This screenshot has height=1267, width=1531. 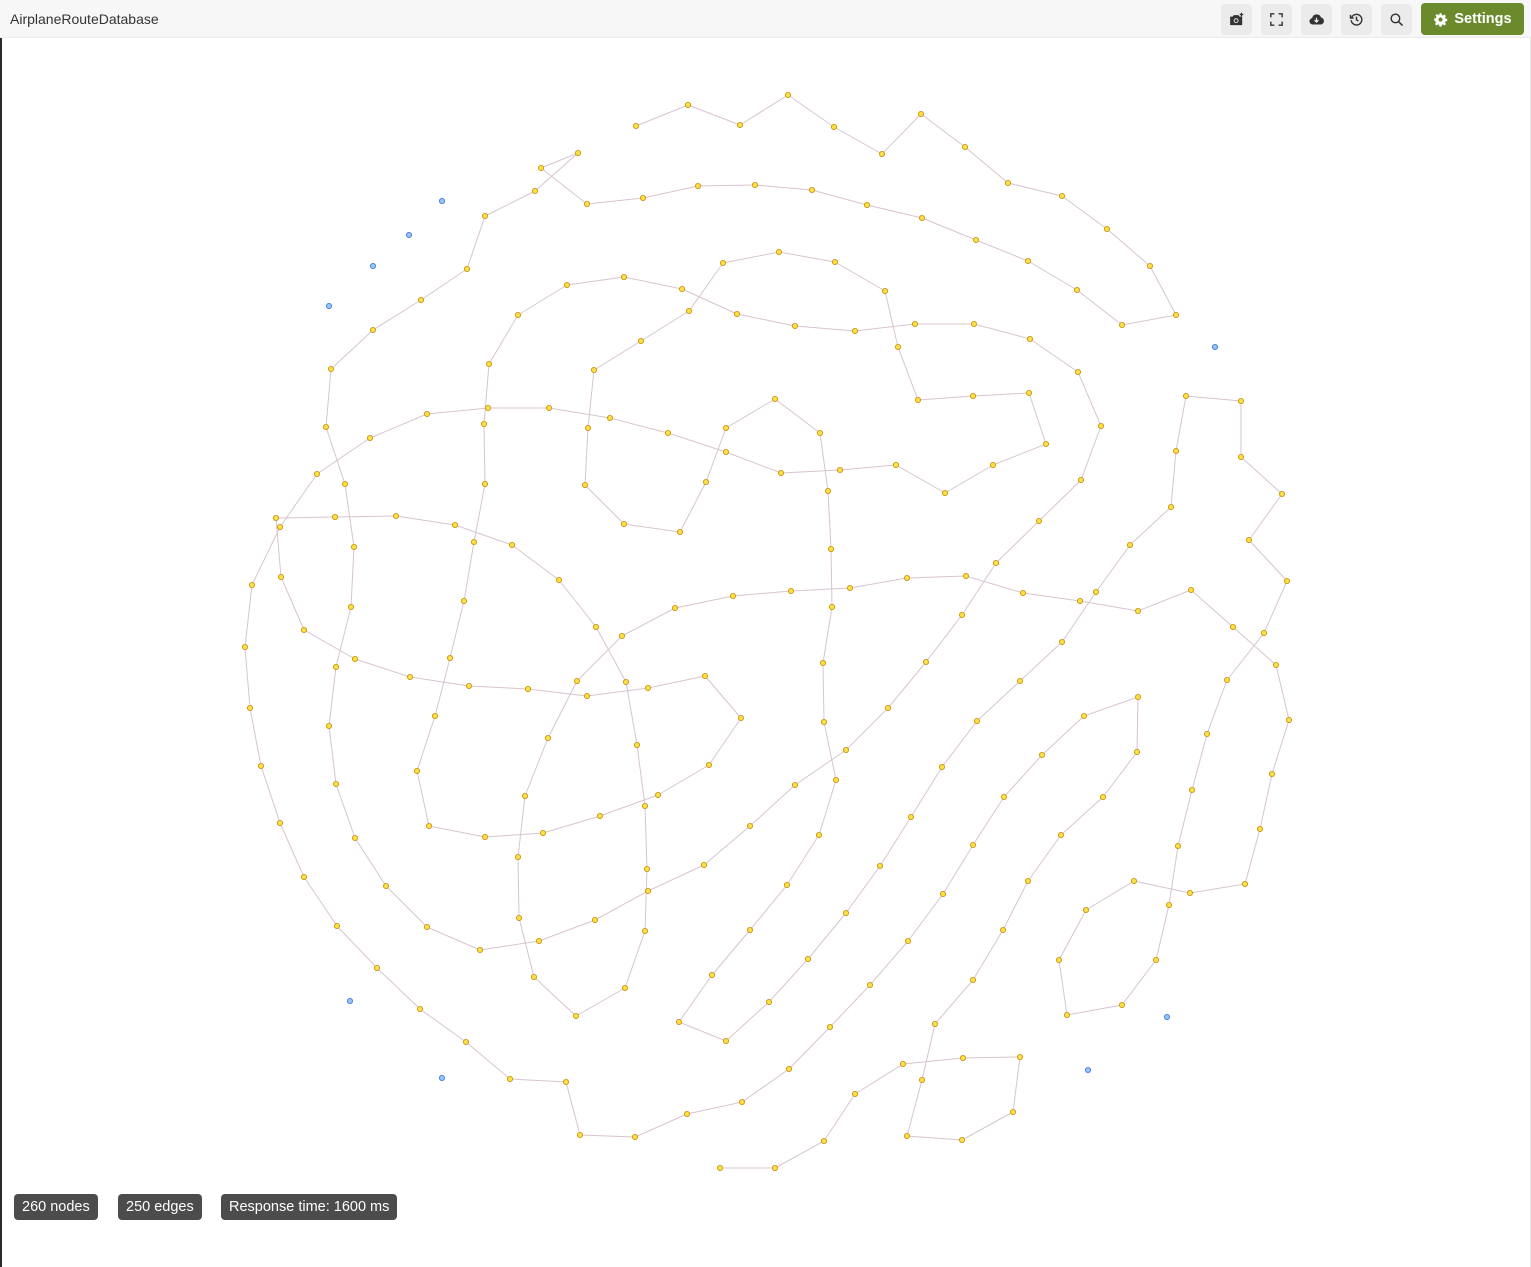 What do you see at coordinates (1396, 19) in the screenshot?
I see `search-button` at bounding box center [1396, 19].